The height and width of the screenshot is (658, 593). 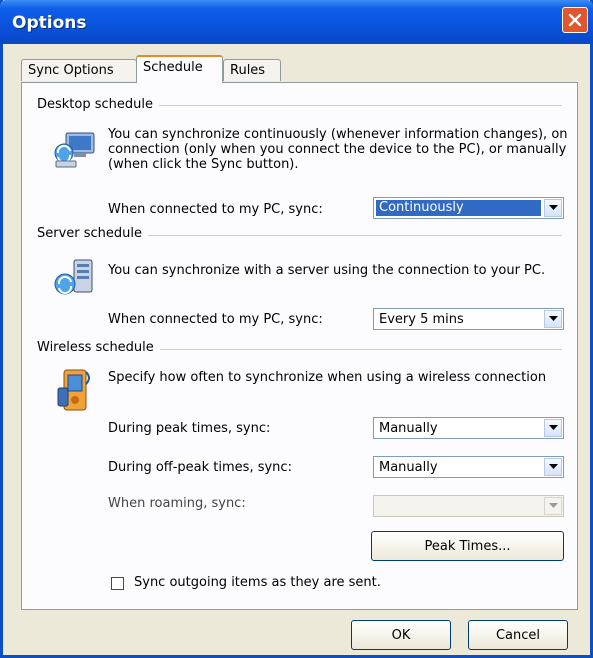 I want to click on sync-outgoing-label: Sync outgoing items as they are sent., so click(x=257, y=582).